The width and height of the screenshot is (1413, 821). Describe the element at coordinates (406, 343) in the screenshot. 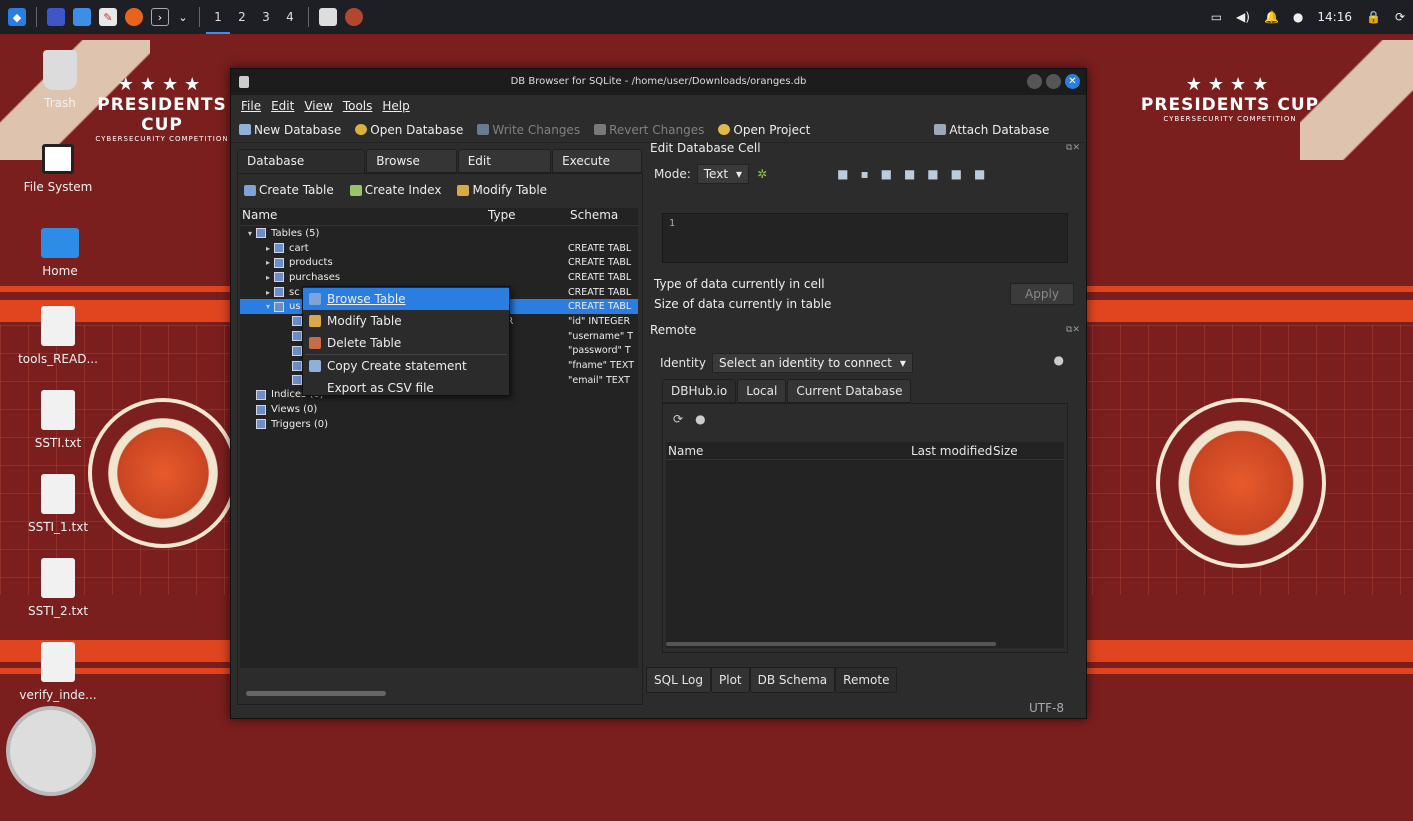

I see `menu-item-delete-table: Delete Table` at that location.